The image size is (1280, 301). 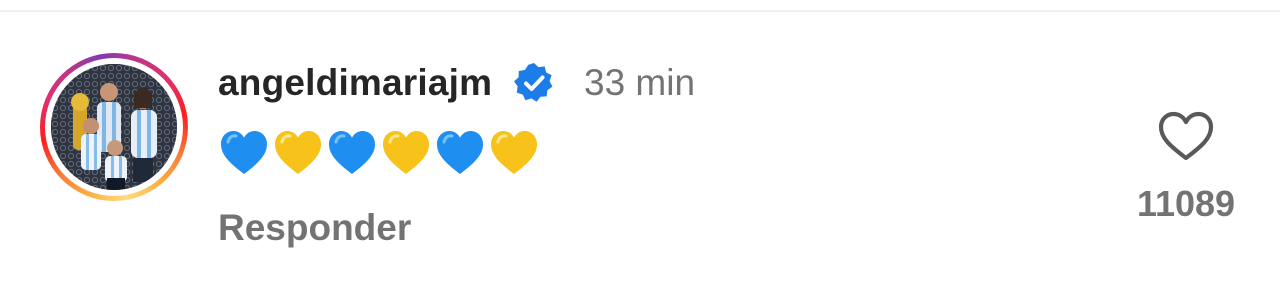 I want to click on comment-timestamp: 33 min, so click(x=640, y=82).